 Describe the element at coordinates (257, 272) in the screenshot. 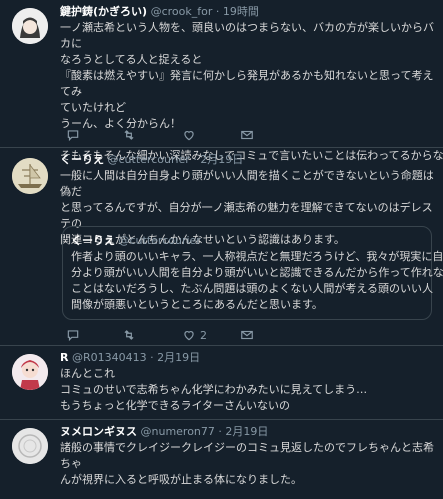

I see `text-line: 分より頭がいい人間を自分より頭がいいと認識できるんだから作って作れない` at that location.